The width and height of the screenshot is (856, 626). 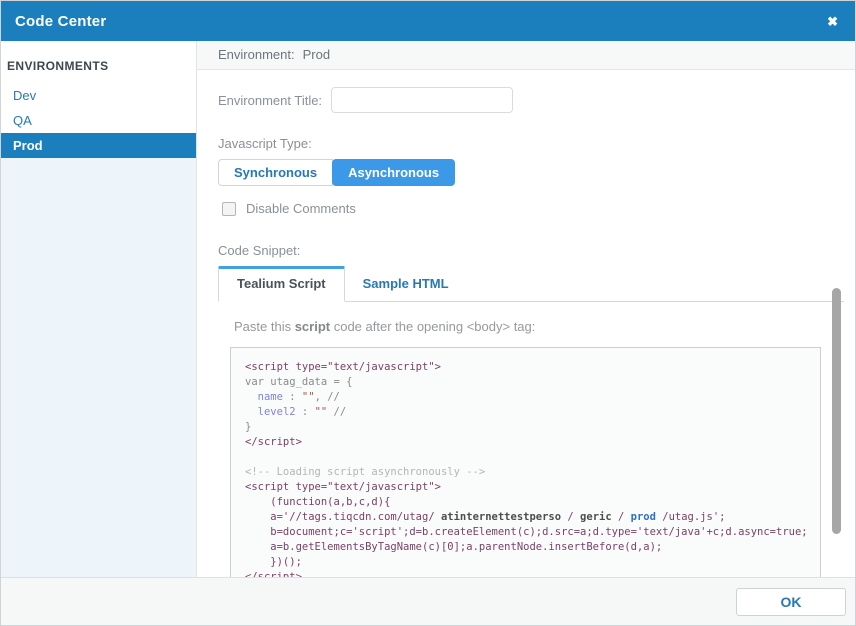 I want to click on code-line: (function(a,b,c,d){, so click(x=318, y=502).